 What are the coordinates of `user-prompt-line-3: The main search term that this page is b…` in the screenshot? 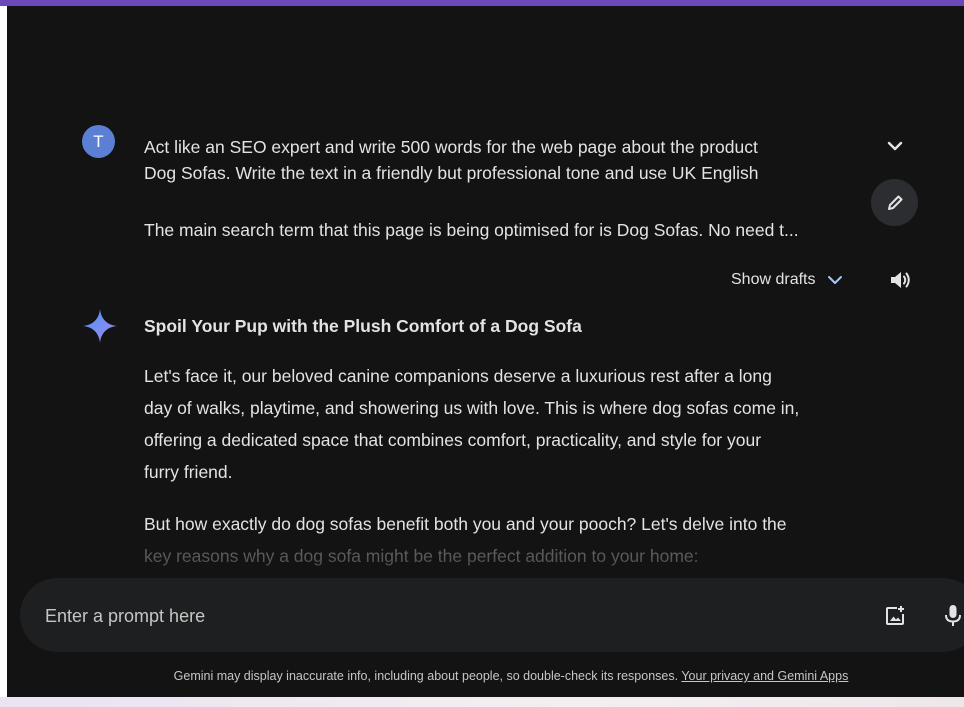 It's located at (471, 230).